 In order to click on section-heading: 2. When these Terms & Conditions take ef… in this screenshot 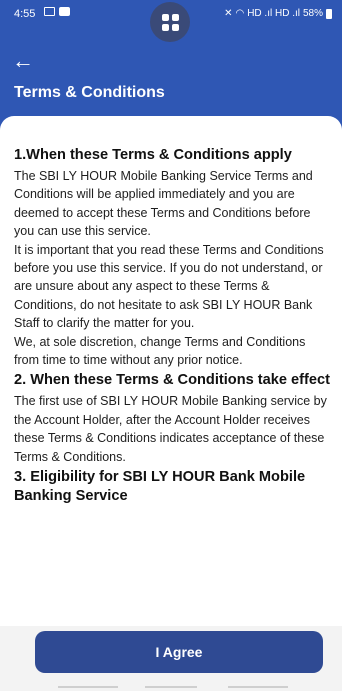, I will do `click(172, 380)`.